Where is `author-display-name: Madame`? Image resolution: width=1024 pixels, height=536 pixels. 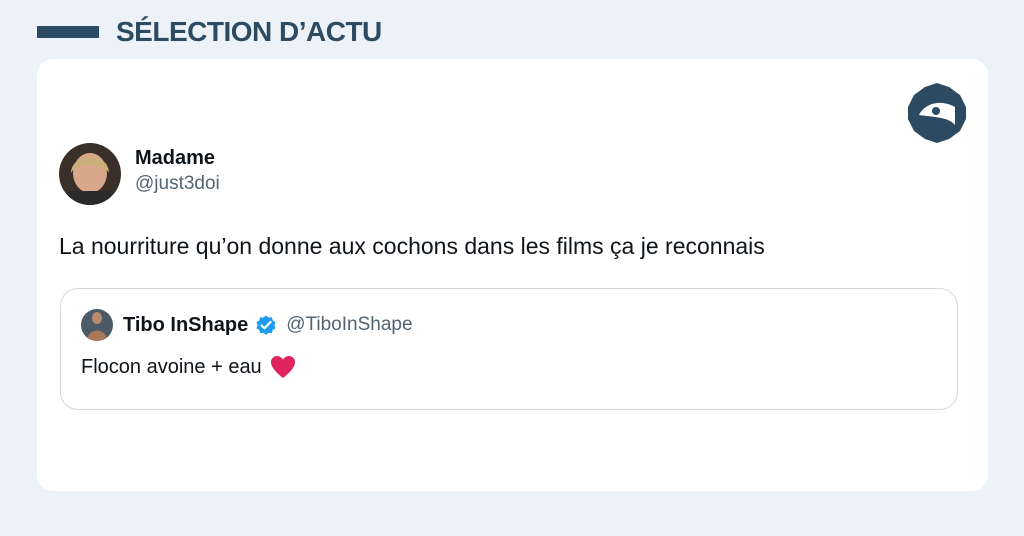 author-display-name: Madame is located at coordinates (177, 158).